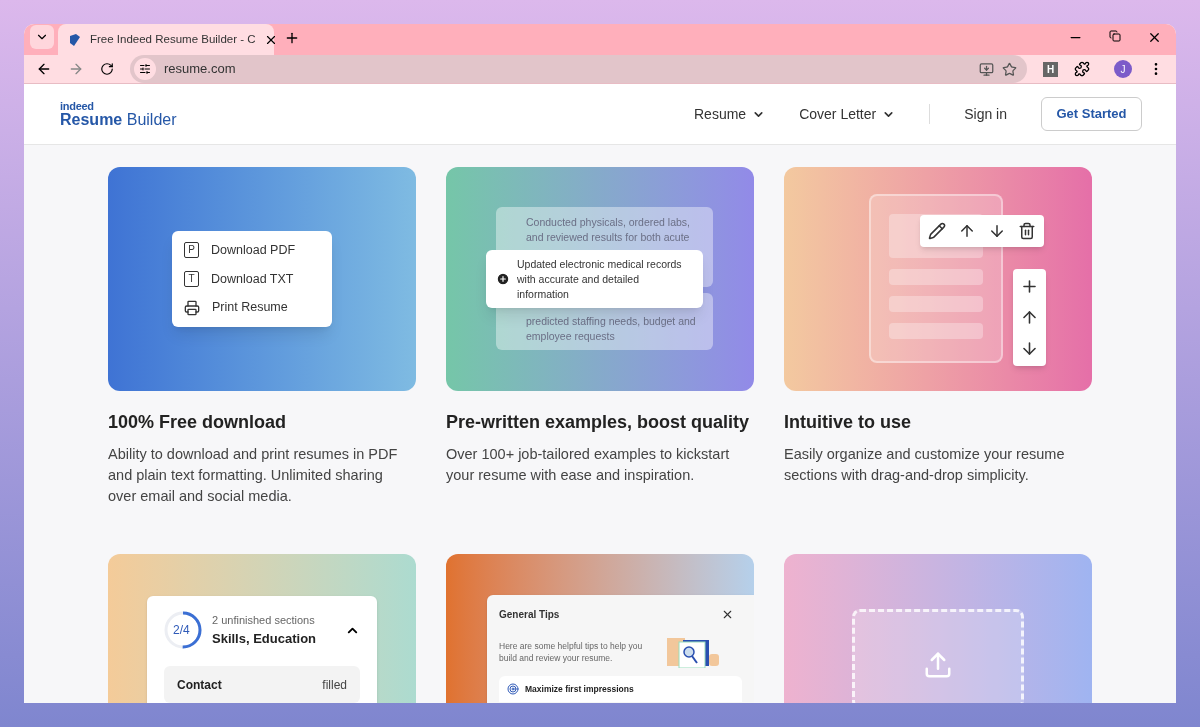 Image resolution: width=1200 pixels, height=727 pixels. I want to click on profile-avatar: J, so click(1123, 69).